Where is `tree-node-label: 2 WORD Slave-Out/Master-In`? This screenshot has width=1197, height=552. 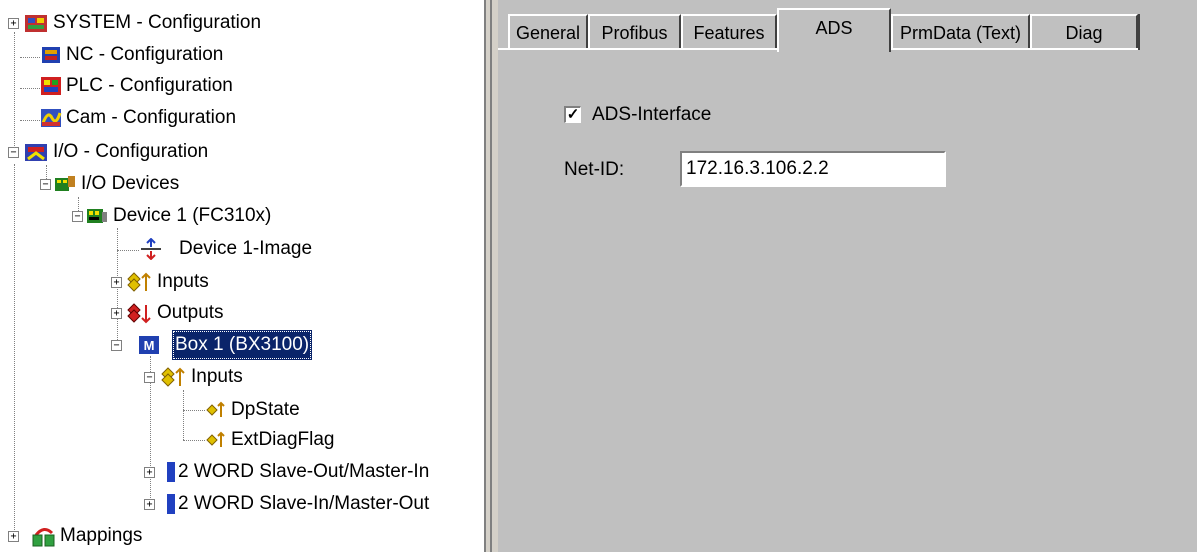
tree-node-label: 2 WORD Slave-Out/Master-In is located at coordinates (304, 471).